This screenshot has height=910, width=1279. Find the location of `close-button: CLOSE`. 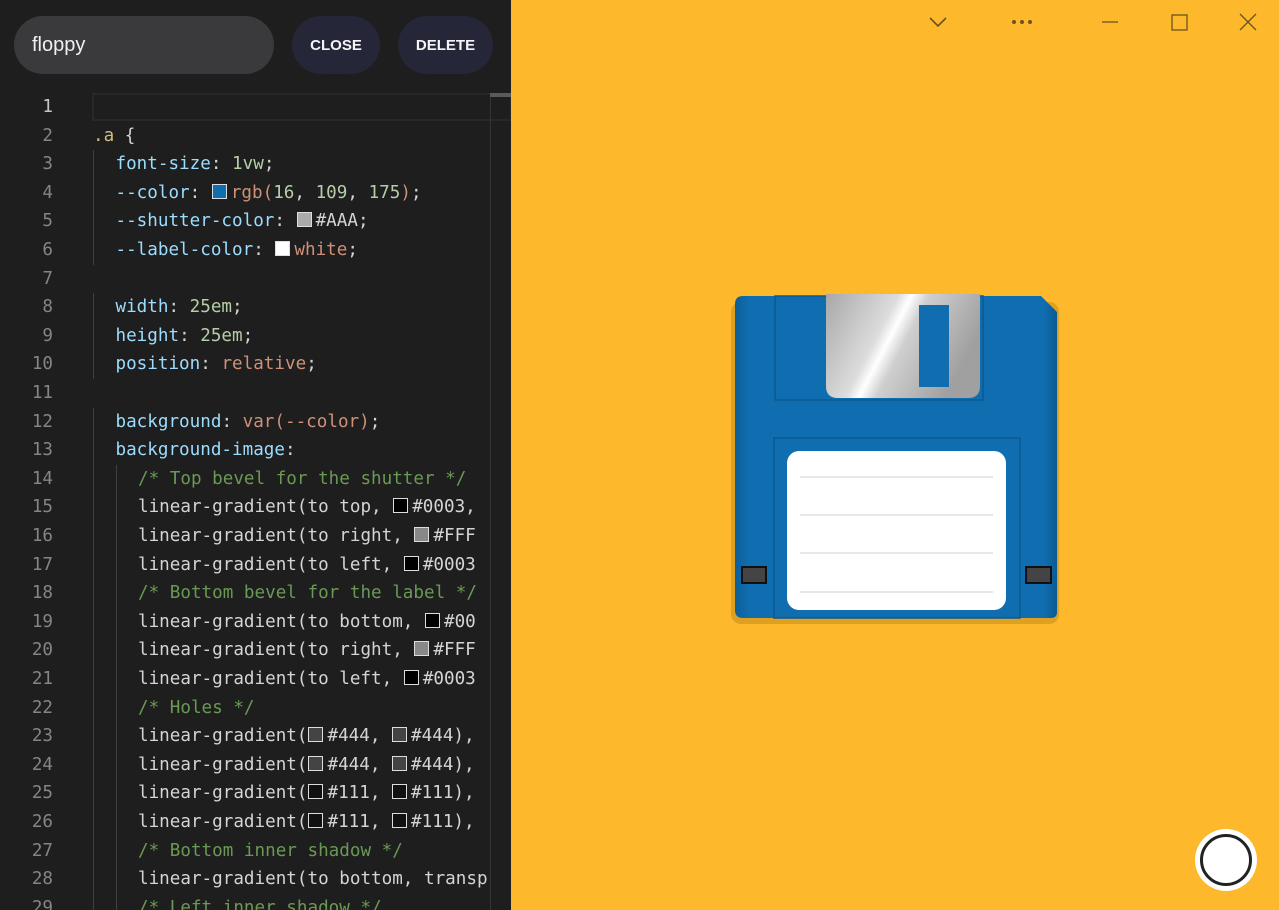

close-button: CLOSE is located at coordinates (336, 45).